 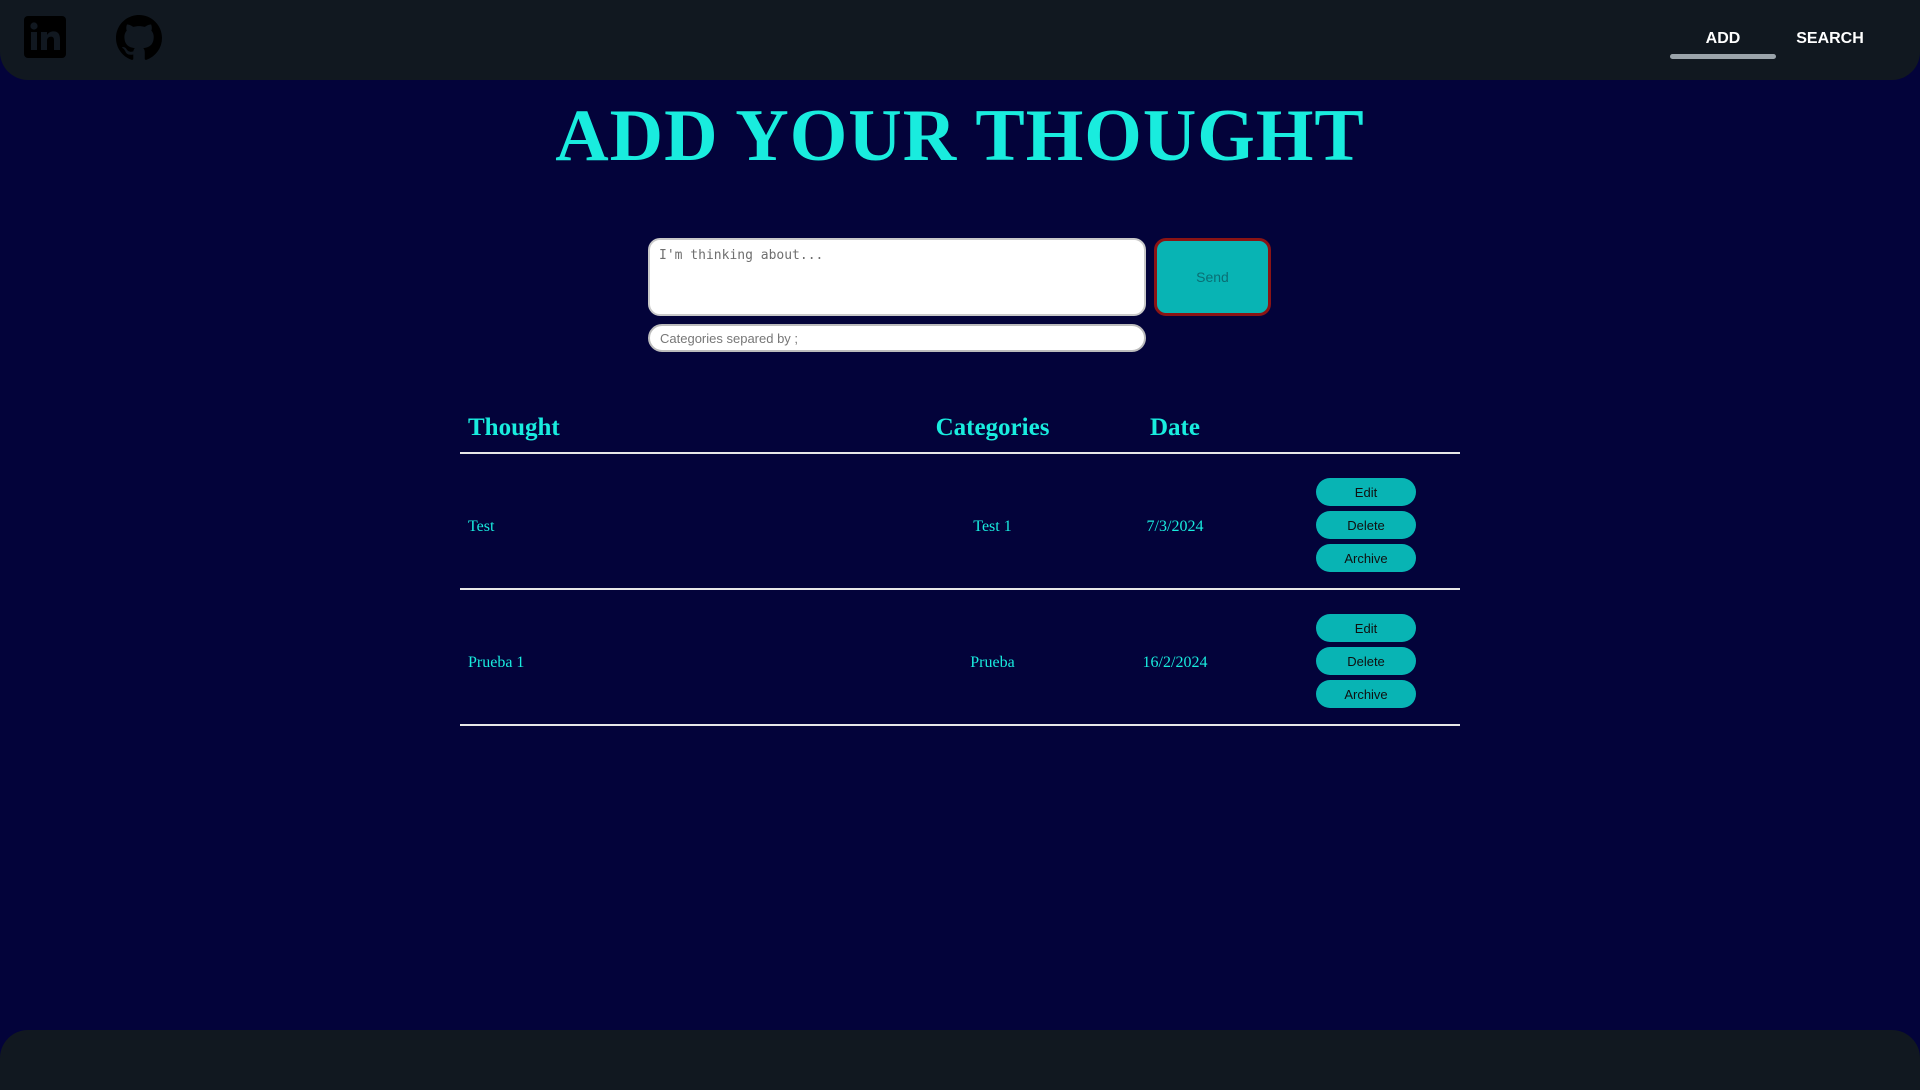 What do you see at coordinates (960, 1060) in the screenshot?
I see `footer-bar` at bounding box center [960, 1060].